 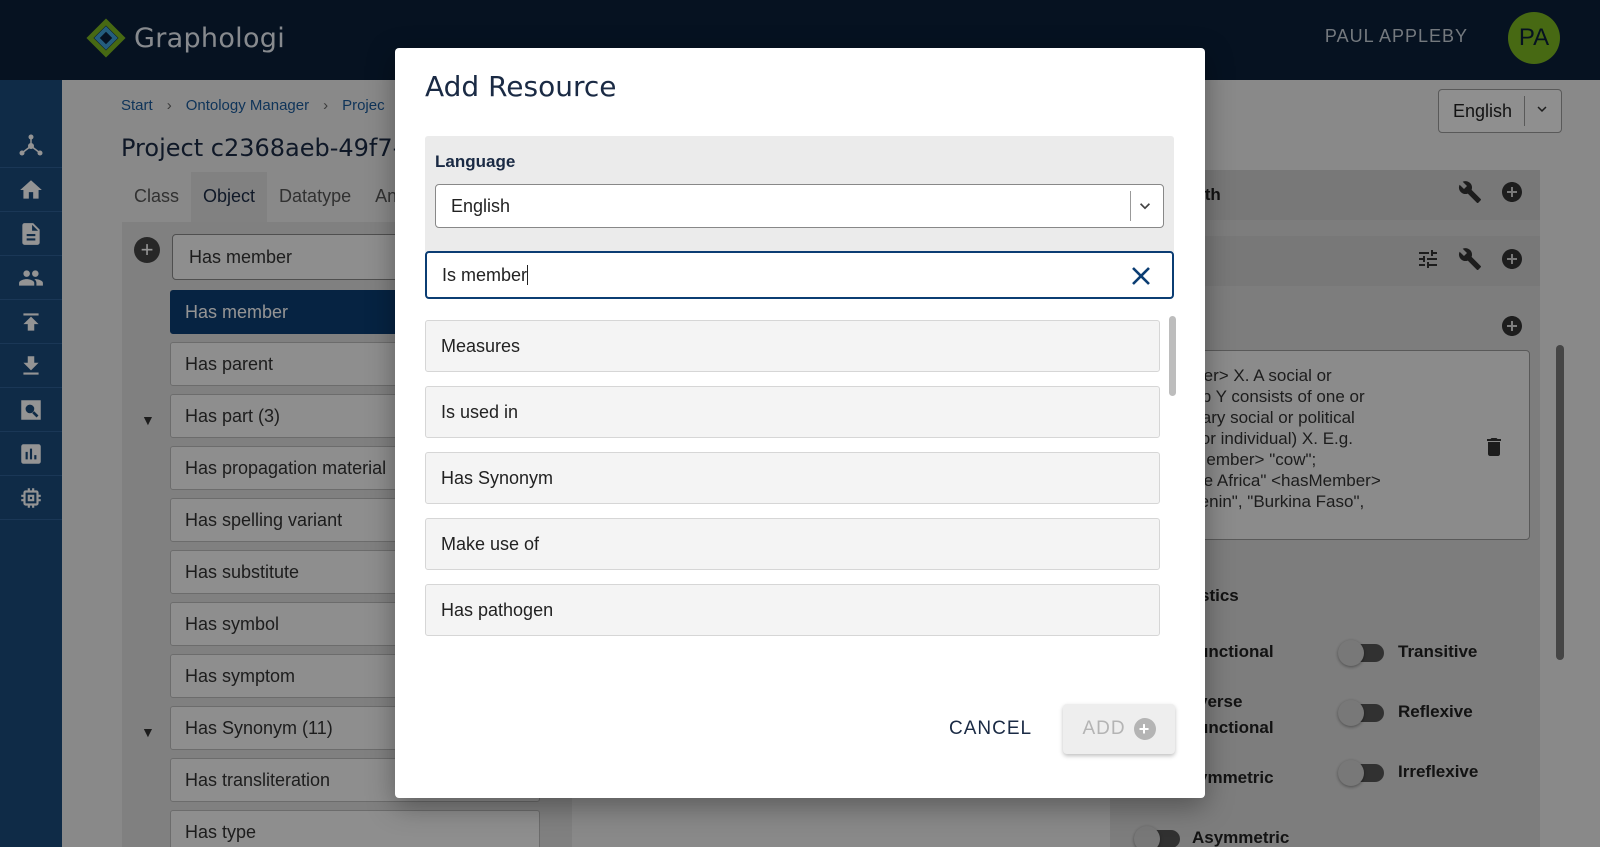 I want to click on resource-search-value: Is member, so click(x=485, y=275).